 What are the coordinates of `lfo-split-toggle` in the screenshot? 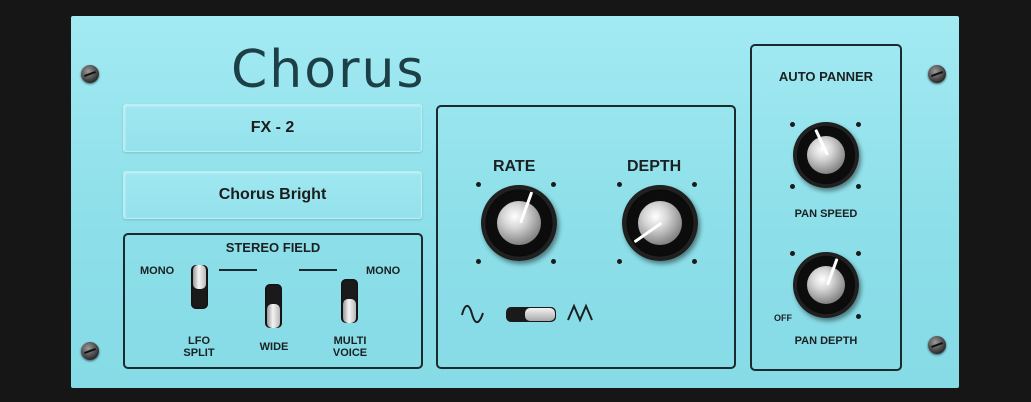 It's located at (199, 287).